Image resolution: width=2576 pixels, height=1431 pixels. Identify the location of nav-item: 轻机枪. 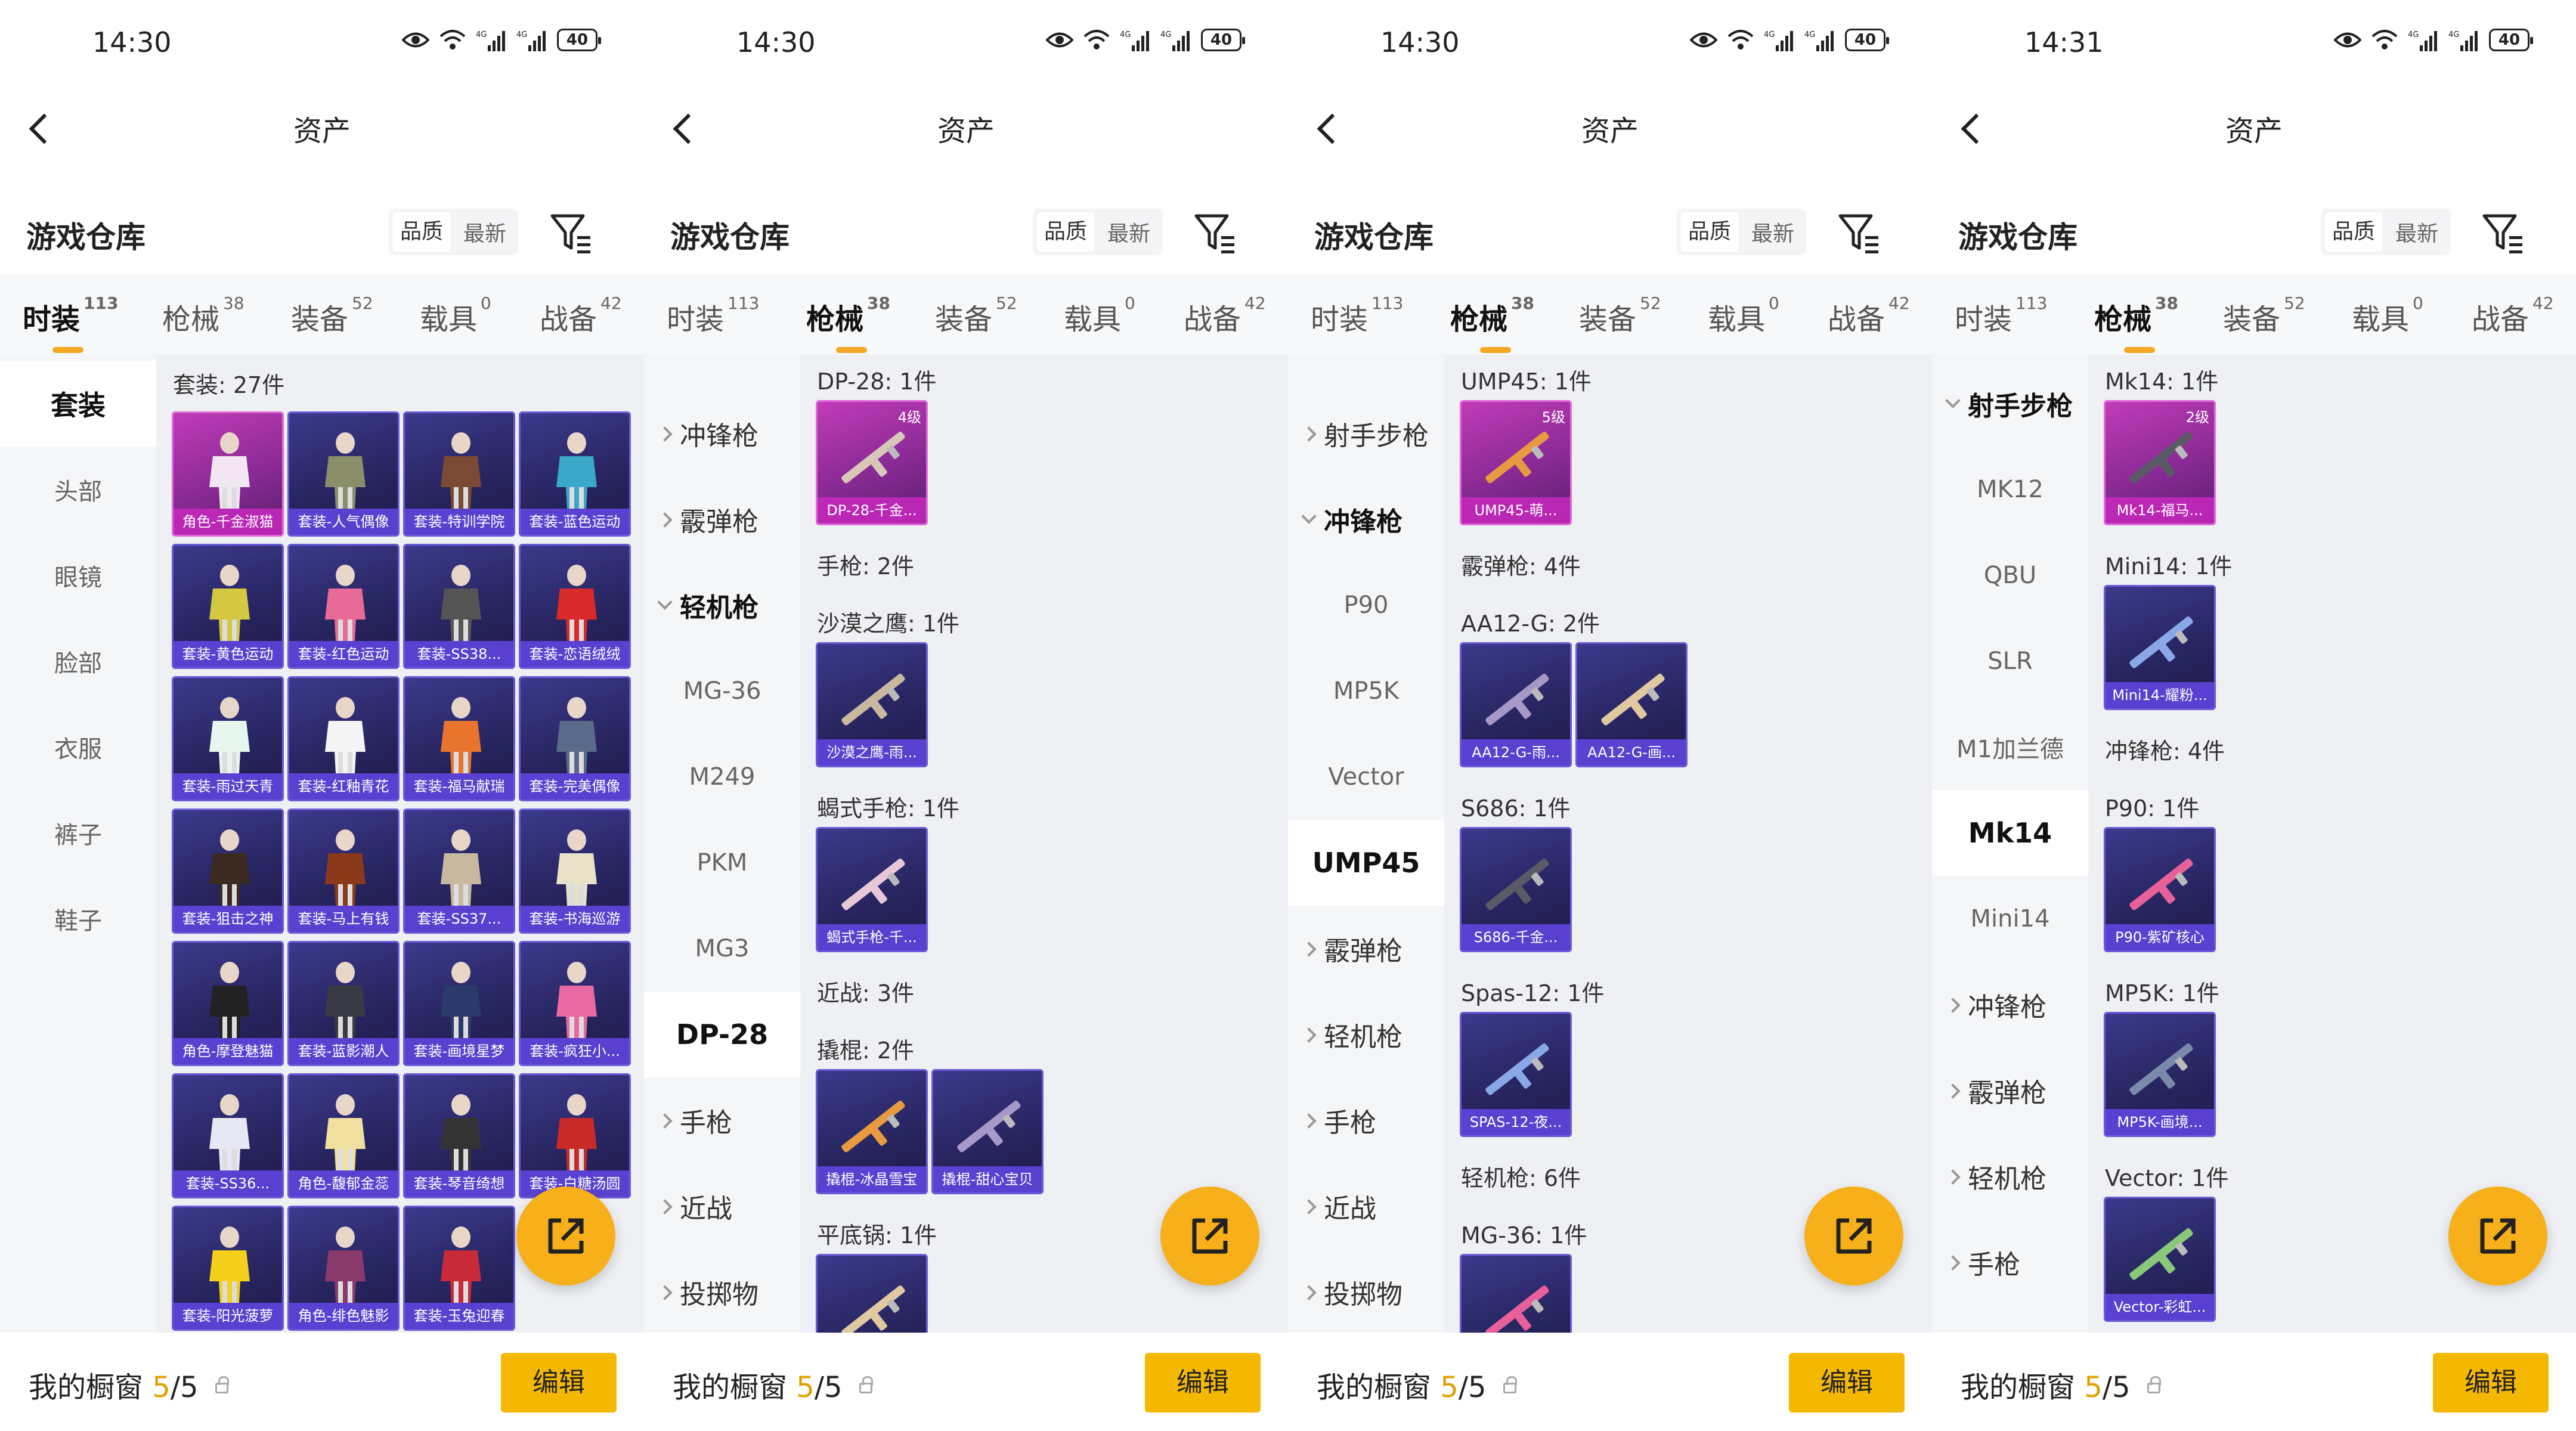
(1366, 1034).